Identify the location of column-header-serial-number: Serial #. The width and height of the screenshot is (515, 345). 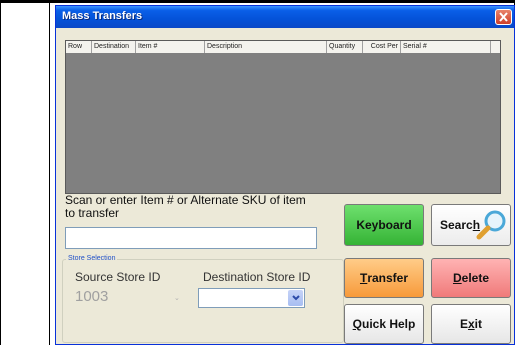
(446, 47).